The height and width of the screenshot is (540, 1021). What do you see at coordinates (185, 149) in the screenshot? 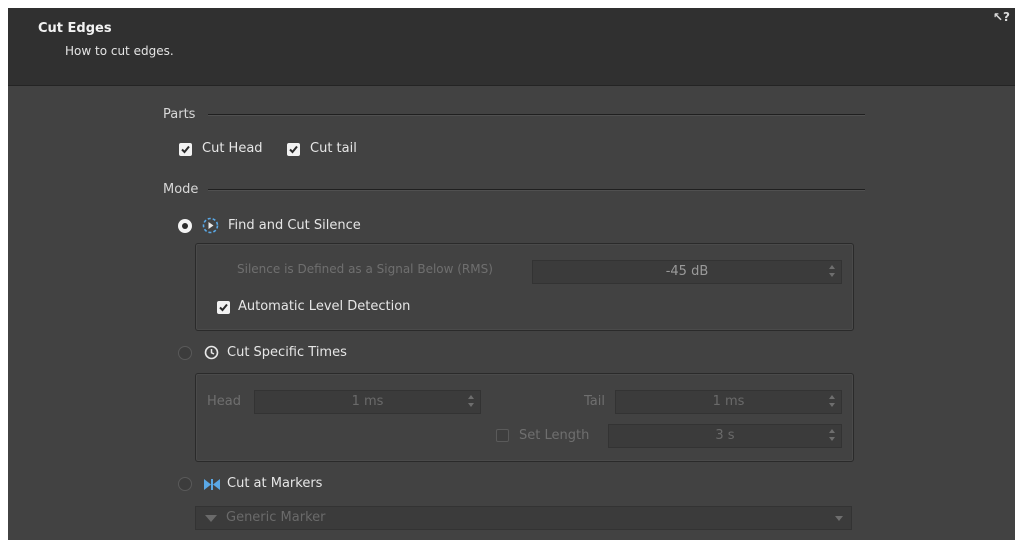
I see `cut-head-checkbox` at bounding box center [185, 149].